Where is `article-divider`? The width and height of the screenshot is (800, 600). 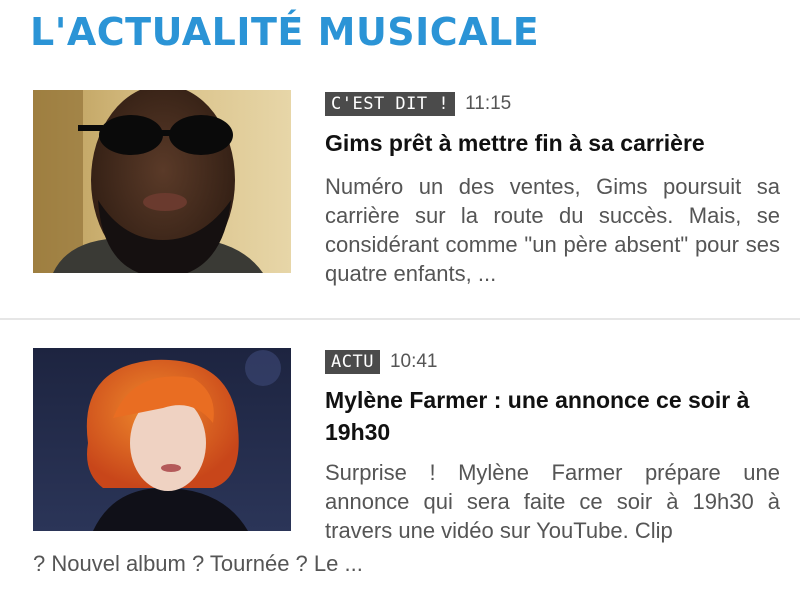
article-divider is located at coordinates (400, 319).